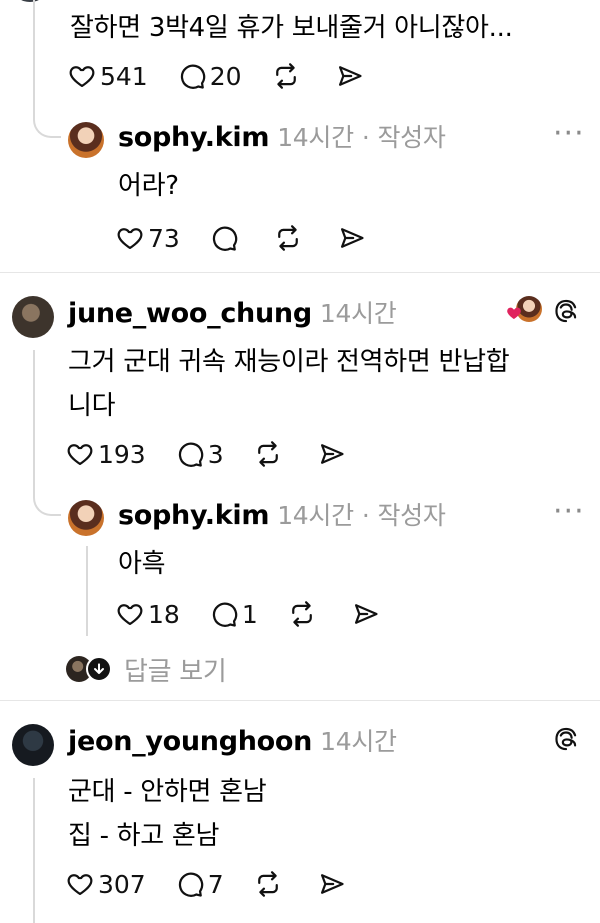  I want to click on reply2-actions: 18 1, so click(266, 614).